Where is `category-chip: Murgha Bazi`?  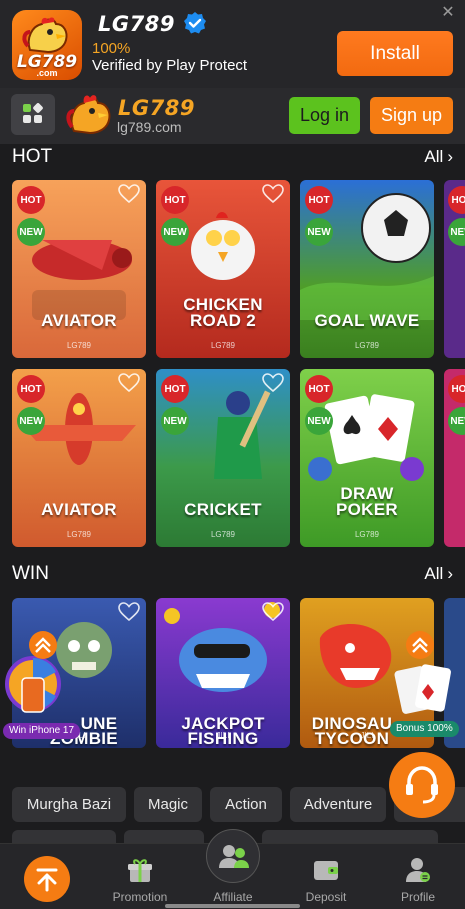 category-chip: Murgha Bazi is located at coordinates (69, 804).